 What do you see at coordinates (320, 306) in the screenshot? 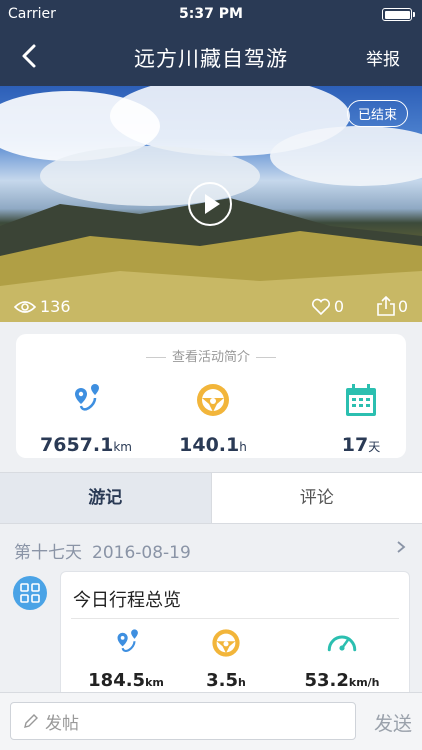
I see `heart-icon` at bounding box center [320, 306].